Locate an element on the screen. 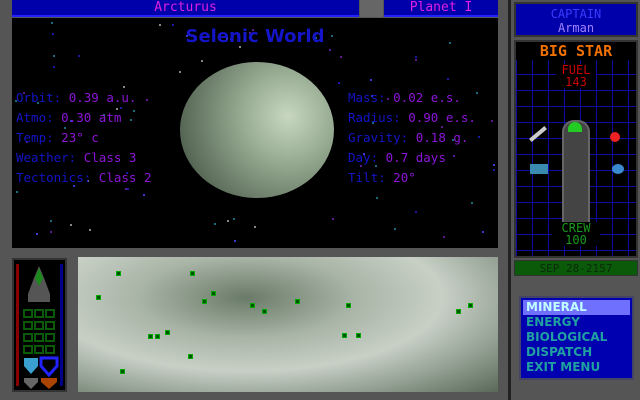 The height and width of the screenshot is (400, 640). stat-weather: Weather: Class 3 is located at coordinates (76, 157).